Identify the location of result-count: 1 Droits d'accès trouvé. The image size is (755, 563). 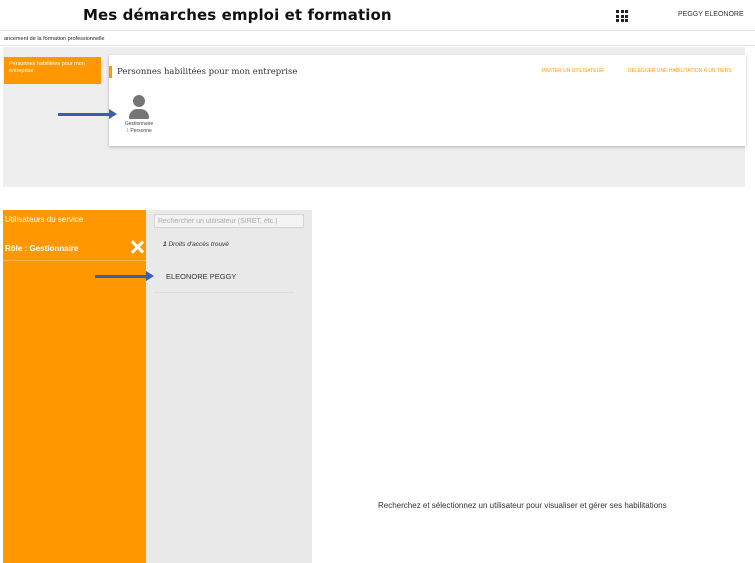
(196, 244).